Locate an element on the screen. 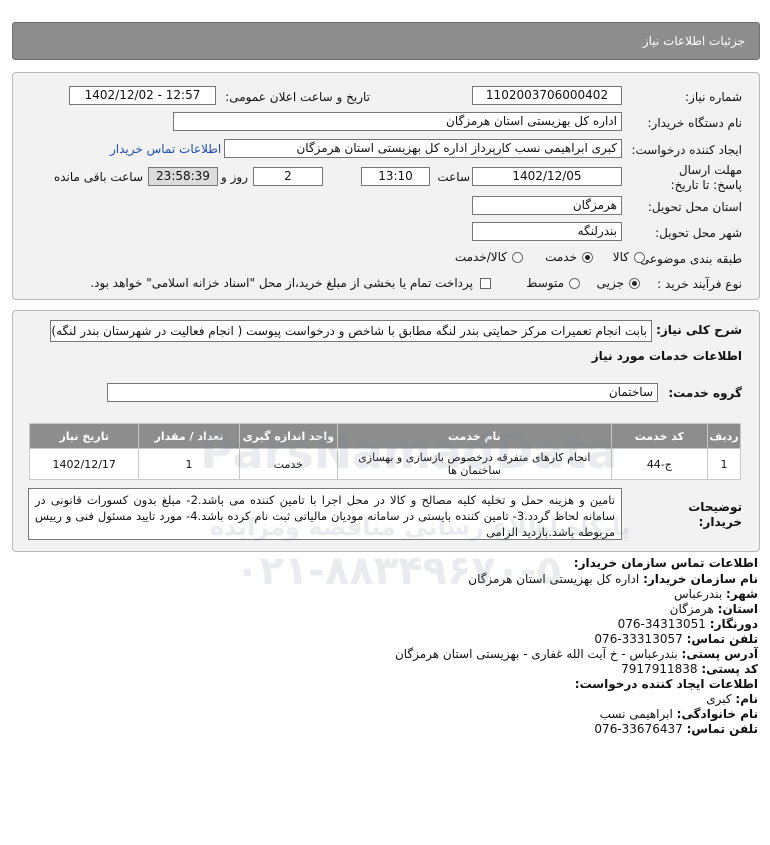  need-number-label: شماره نیاز: is located at coordinates (713, 97).